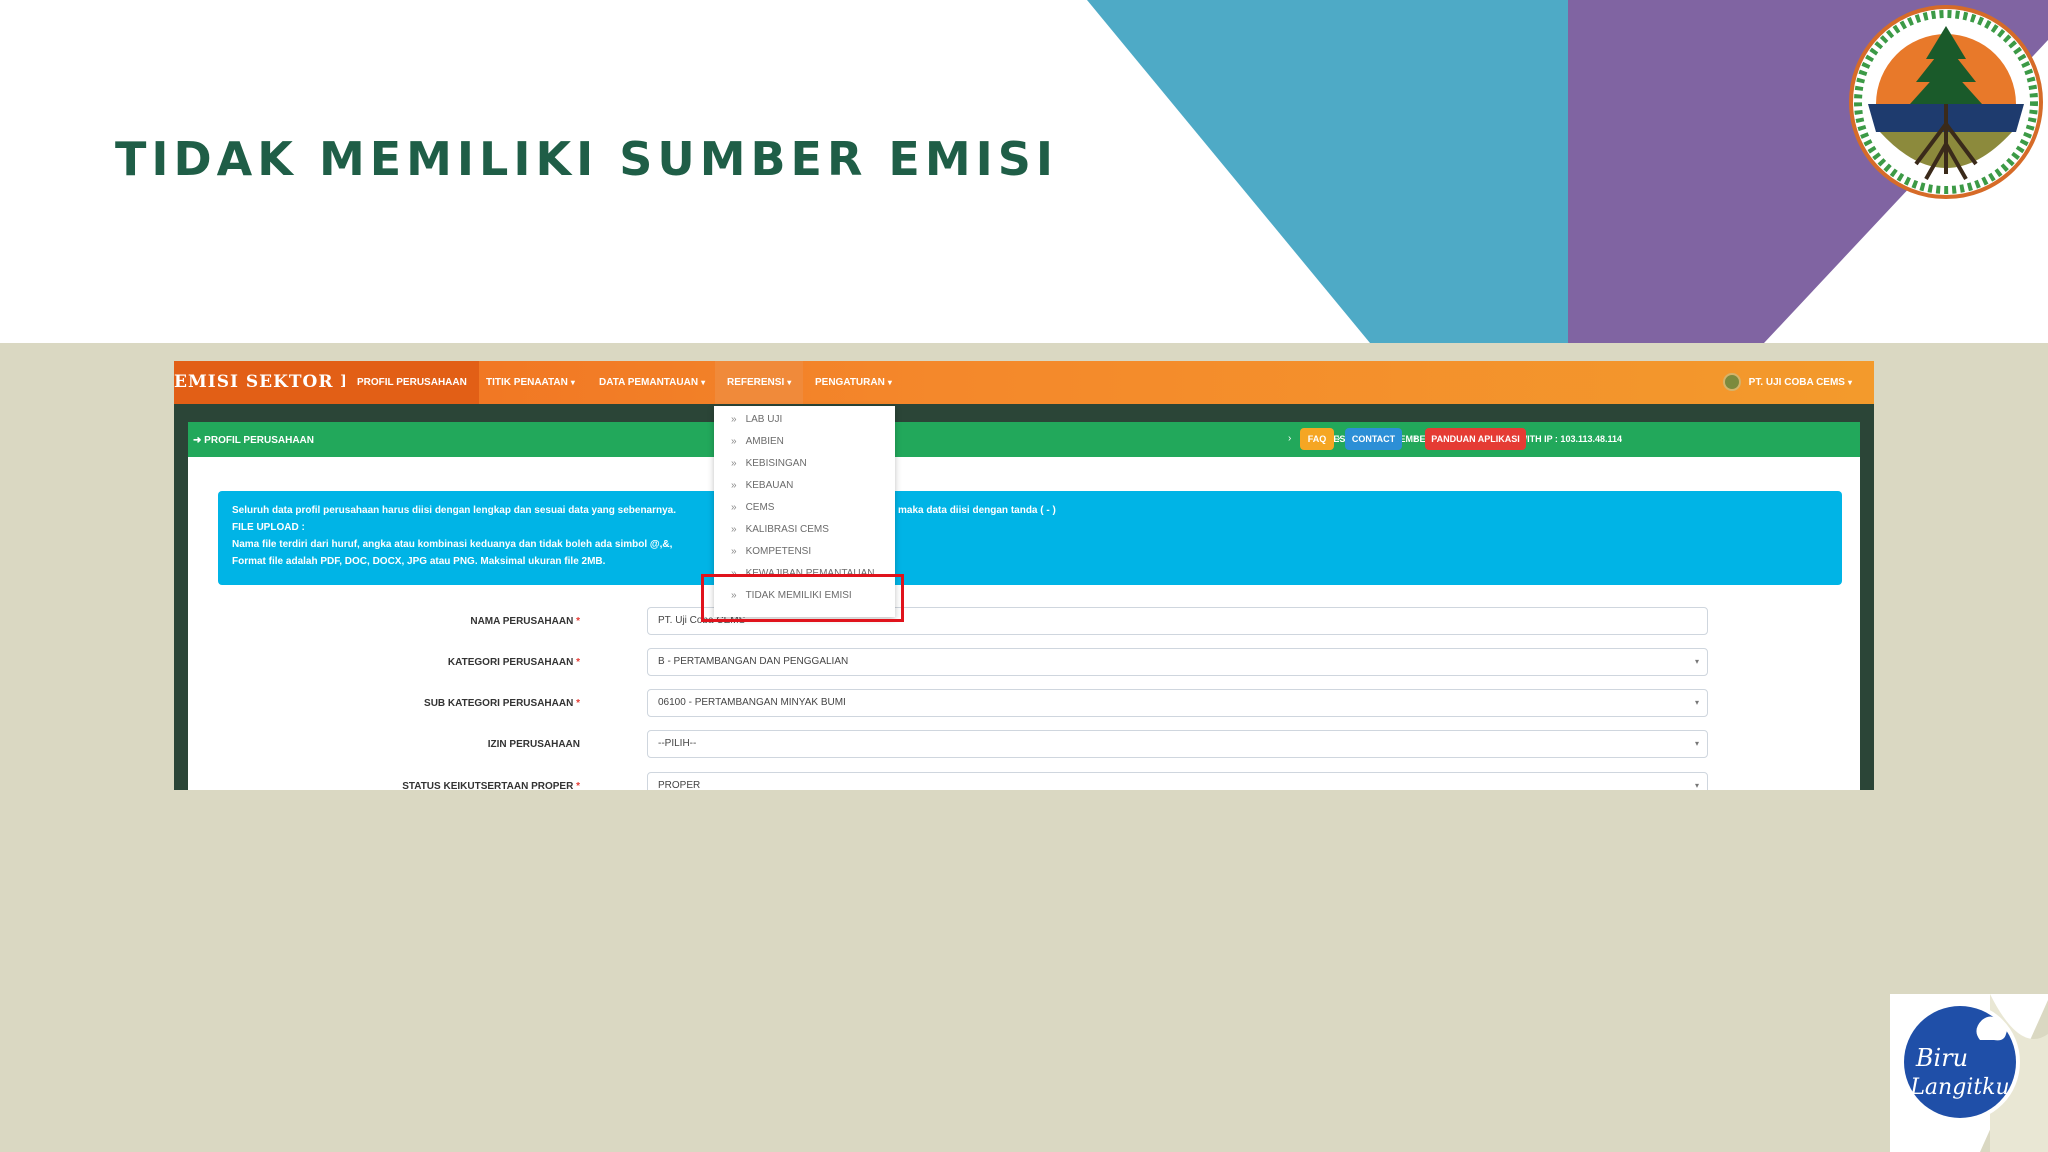 The width and height of the screenshot is (2048, 1152). I want to click on label-status-proper: STATUS KEIKUTSERTAAN PROPER *, so click(491, 785).